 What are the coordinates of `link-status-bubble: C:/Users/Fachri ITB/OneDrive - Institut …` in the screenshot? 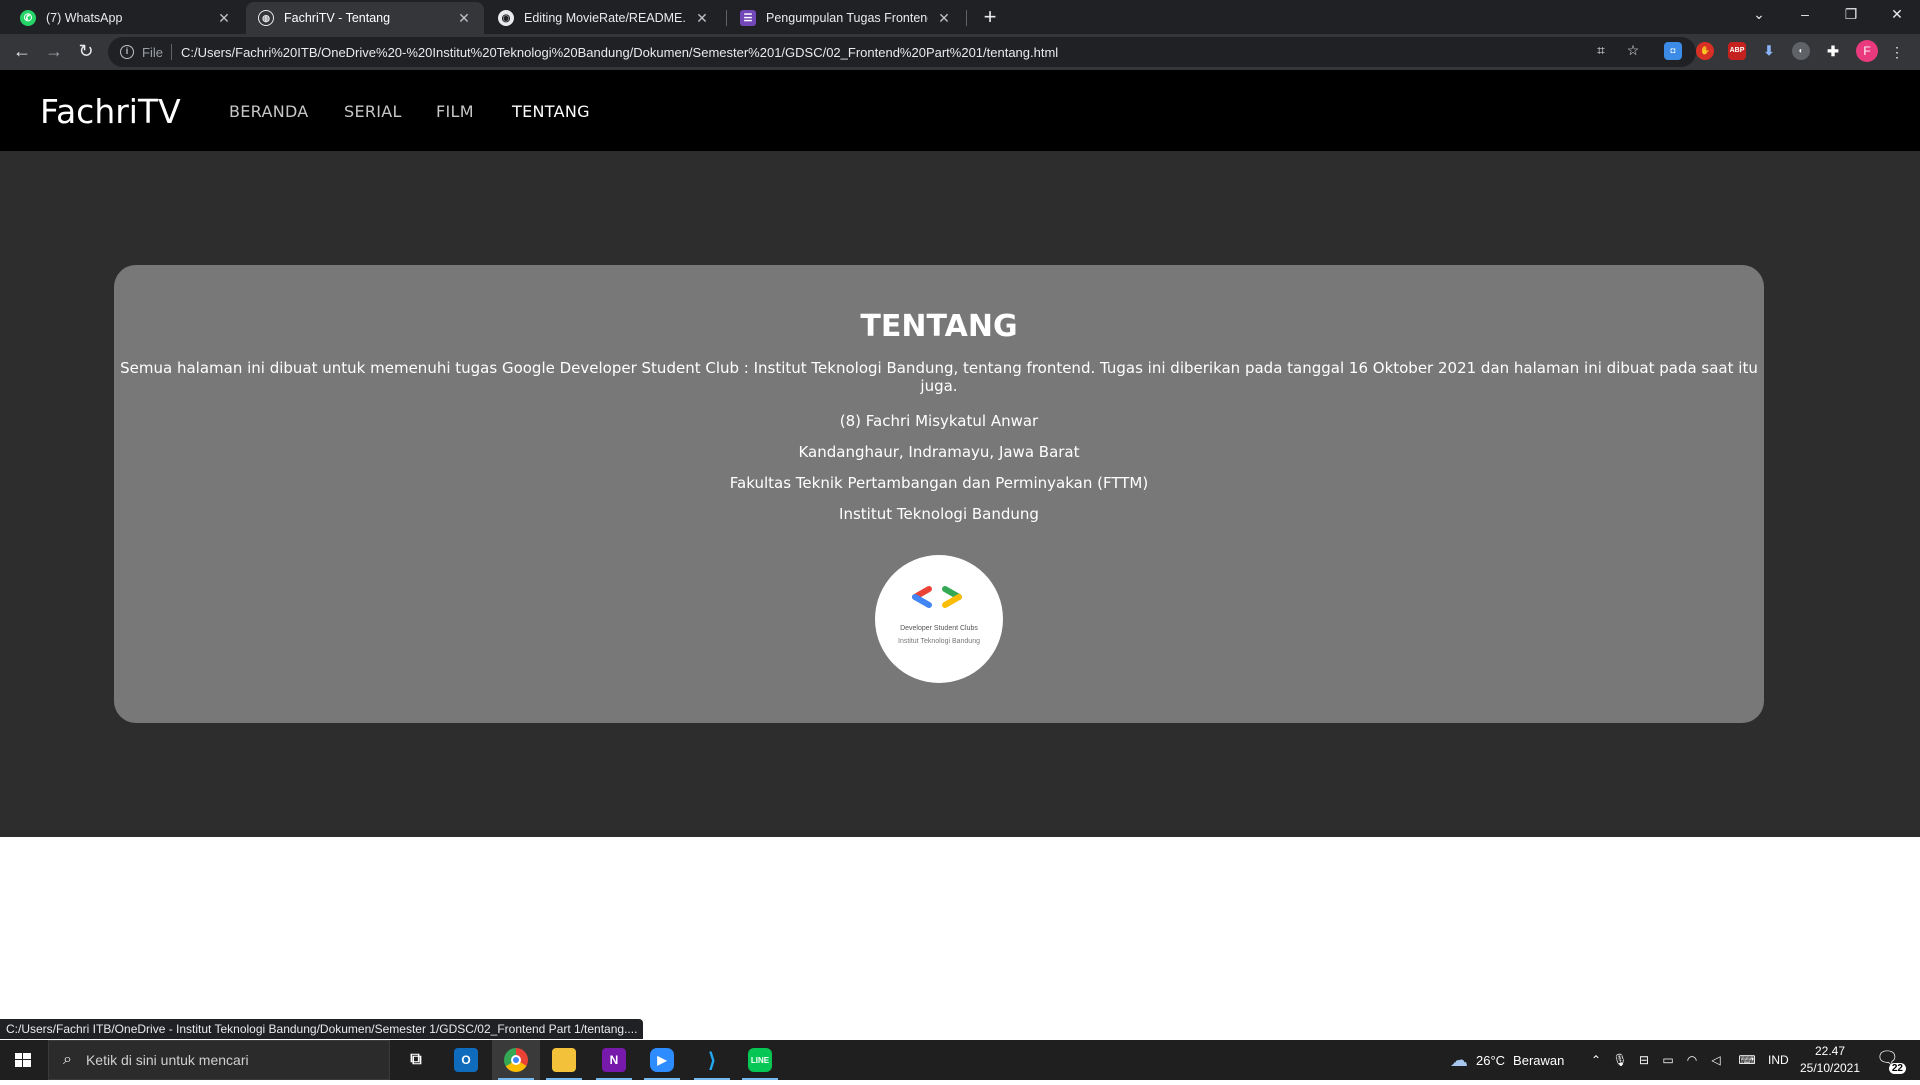 It's located at (322, 1029).